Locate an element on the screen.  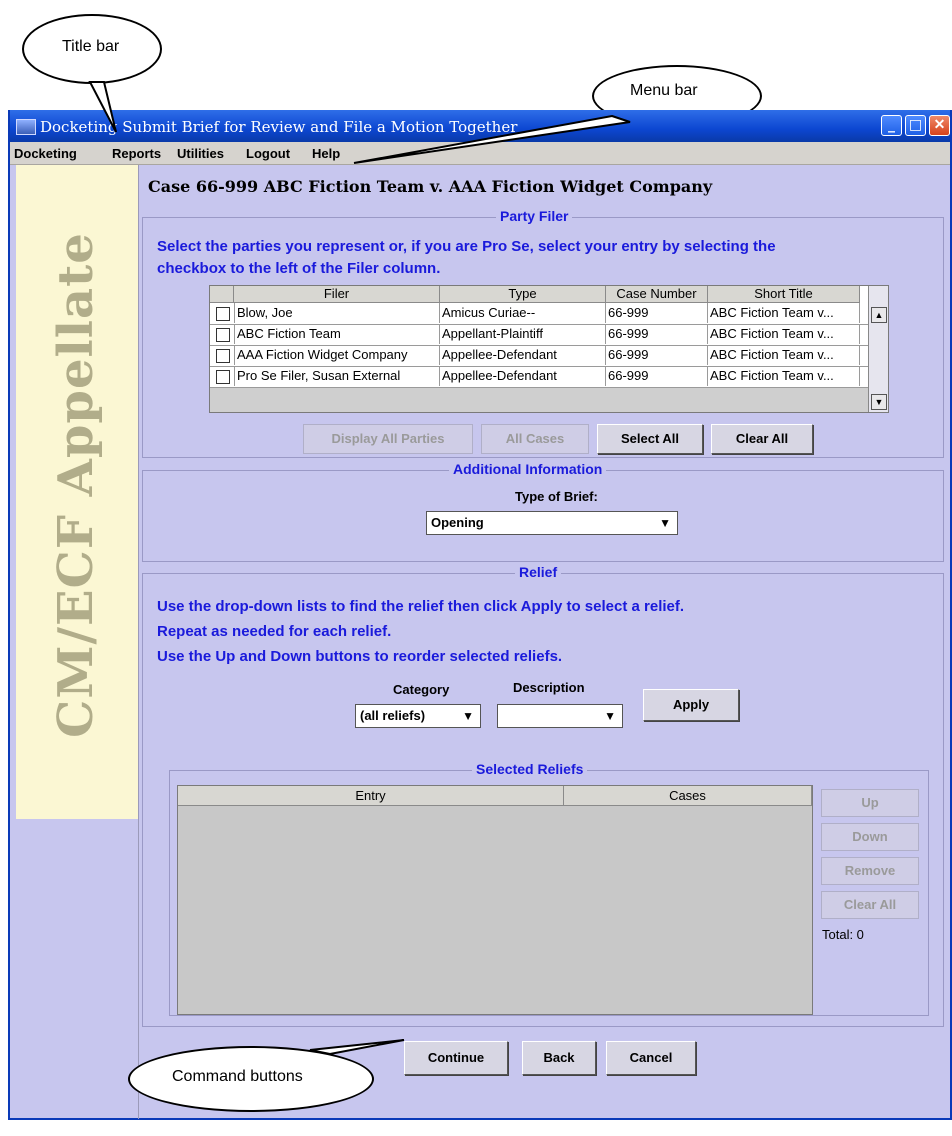
command-buttons-pointer is located at coordinates (357, 1047).